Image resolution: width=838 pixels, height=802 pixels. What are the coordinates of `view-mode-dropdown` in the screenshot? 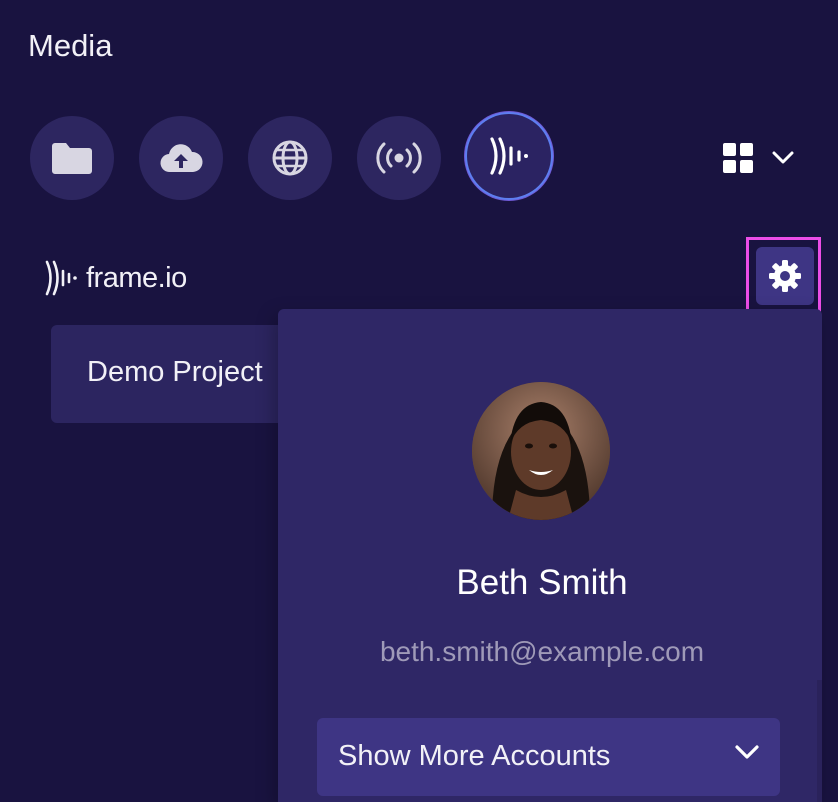 It's located at (764, 158).